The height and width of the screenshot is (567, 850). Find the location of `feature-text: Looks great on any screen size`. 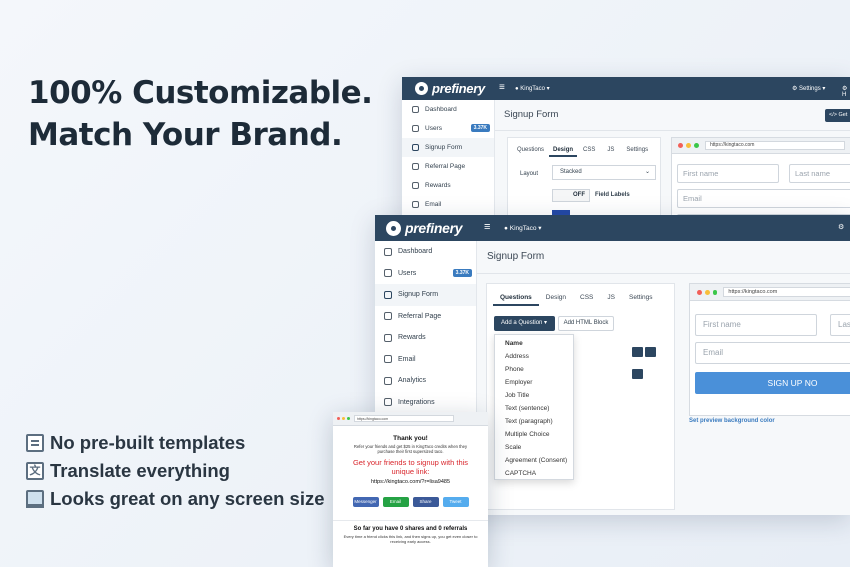

feature-text: Looks great on any screen size is located at coordinates (187, 498).